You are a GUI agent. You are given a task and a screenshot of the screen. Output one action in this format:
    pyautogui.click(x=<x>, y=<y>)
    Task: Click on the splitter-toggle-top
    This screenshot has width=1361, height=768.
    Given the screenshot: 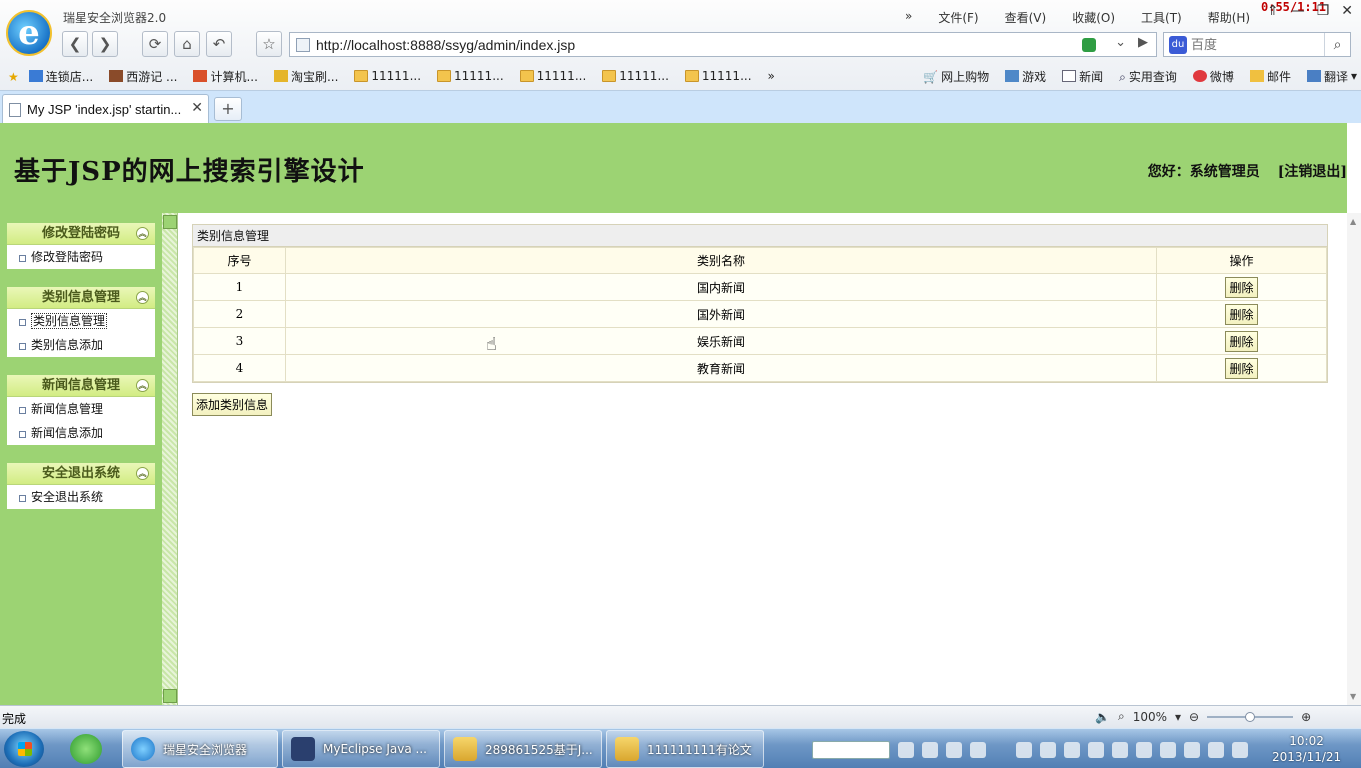 What is the action you would take?
    pyautogui.click(x=170, y=222)
    